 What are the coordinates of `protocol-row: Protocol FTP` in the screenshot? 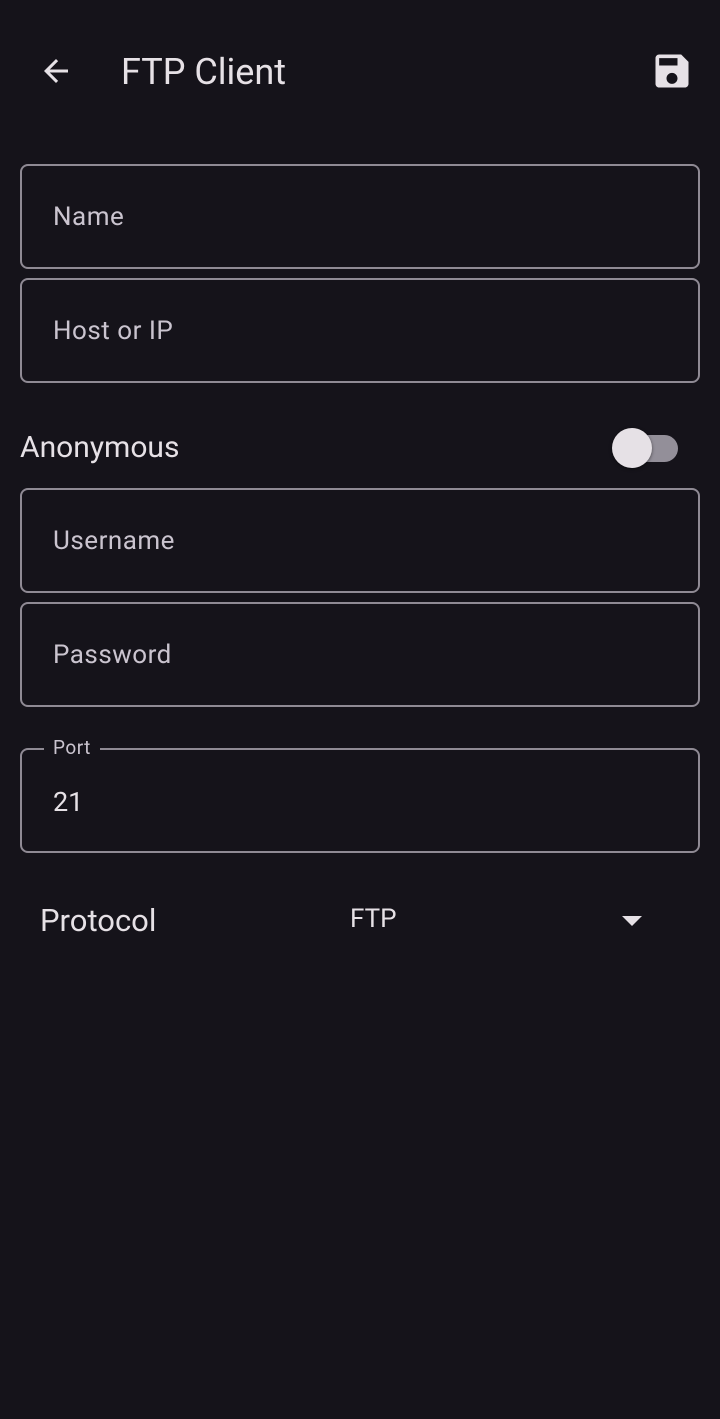 It's located at (360, 922).